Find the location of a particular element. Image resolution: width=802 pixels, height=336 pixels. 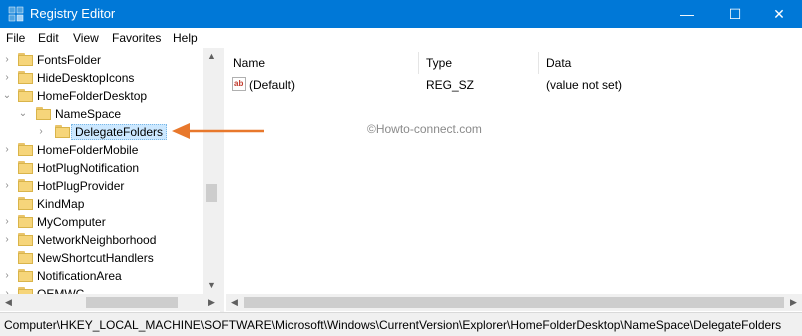

close-button: ✕ is located at coordinates (779, 14).